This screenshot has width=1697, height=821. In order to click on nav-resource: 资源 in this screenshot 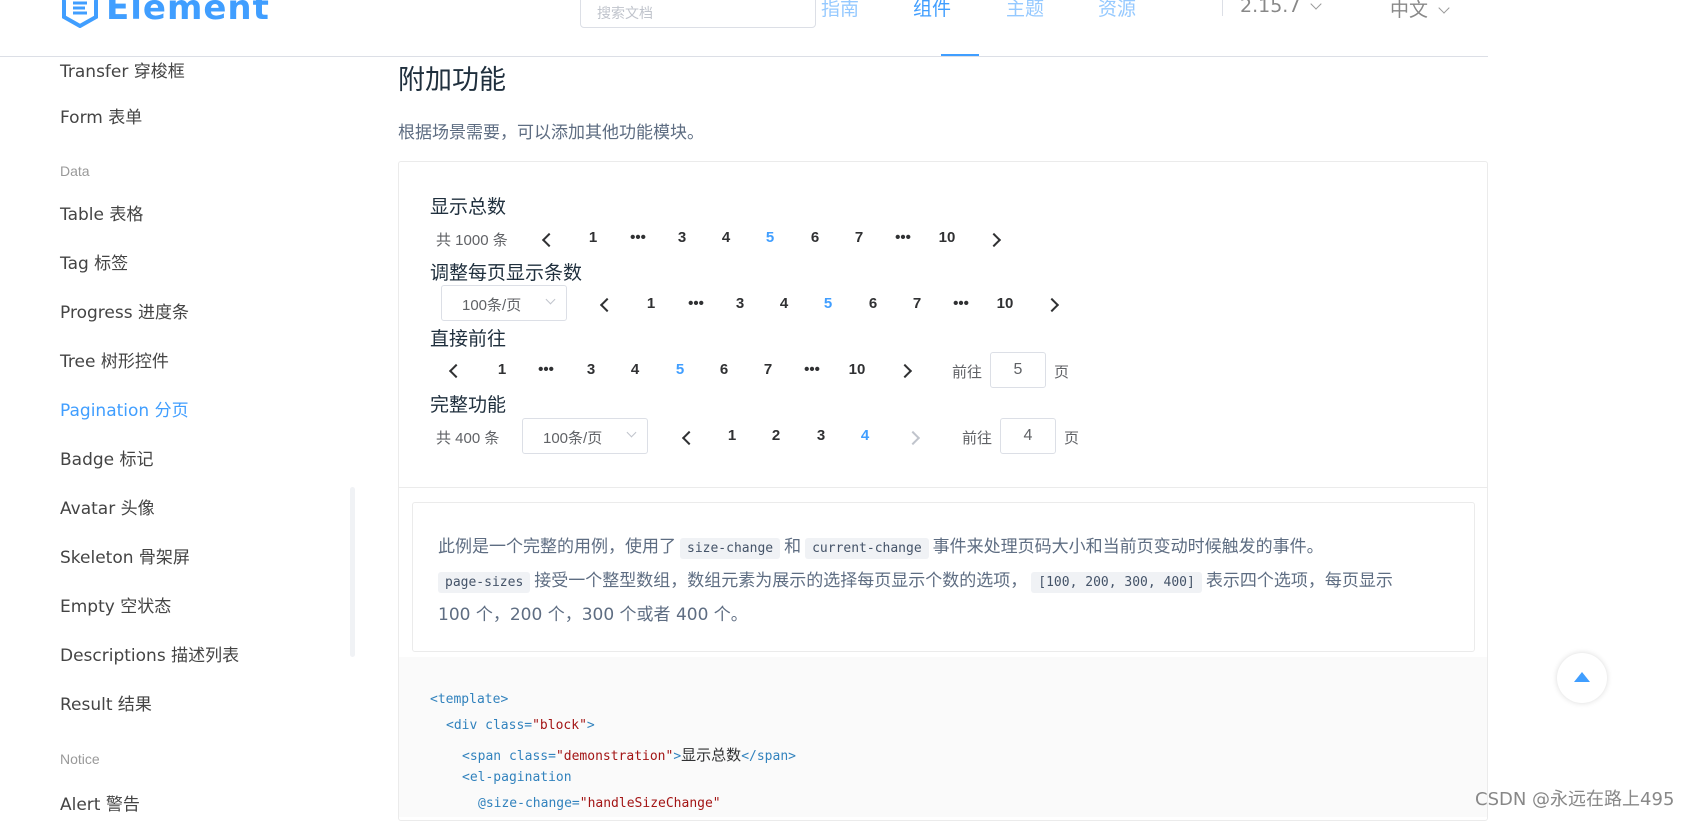, I will do `click(1117, 10)`.